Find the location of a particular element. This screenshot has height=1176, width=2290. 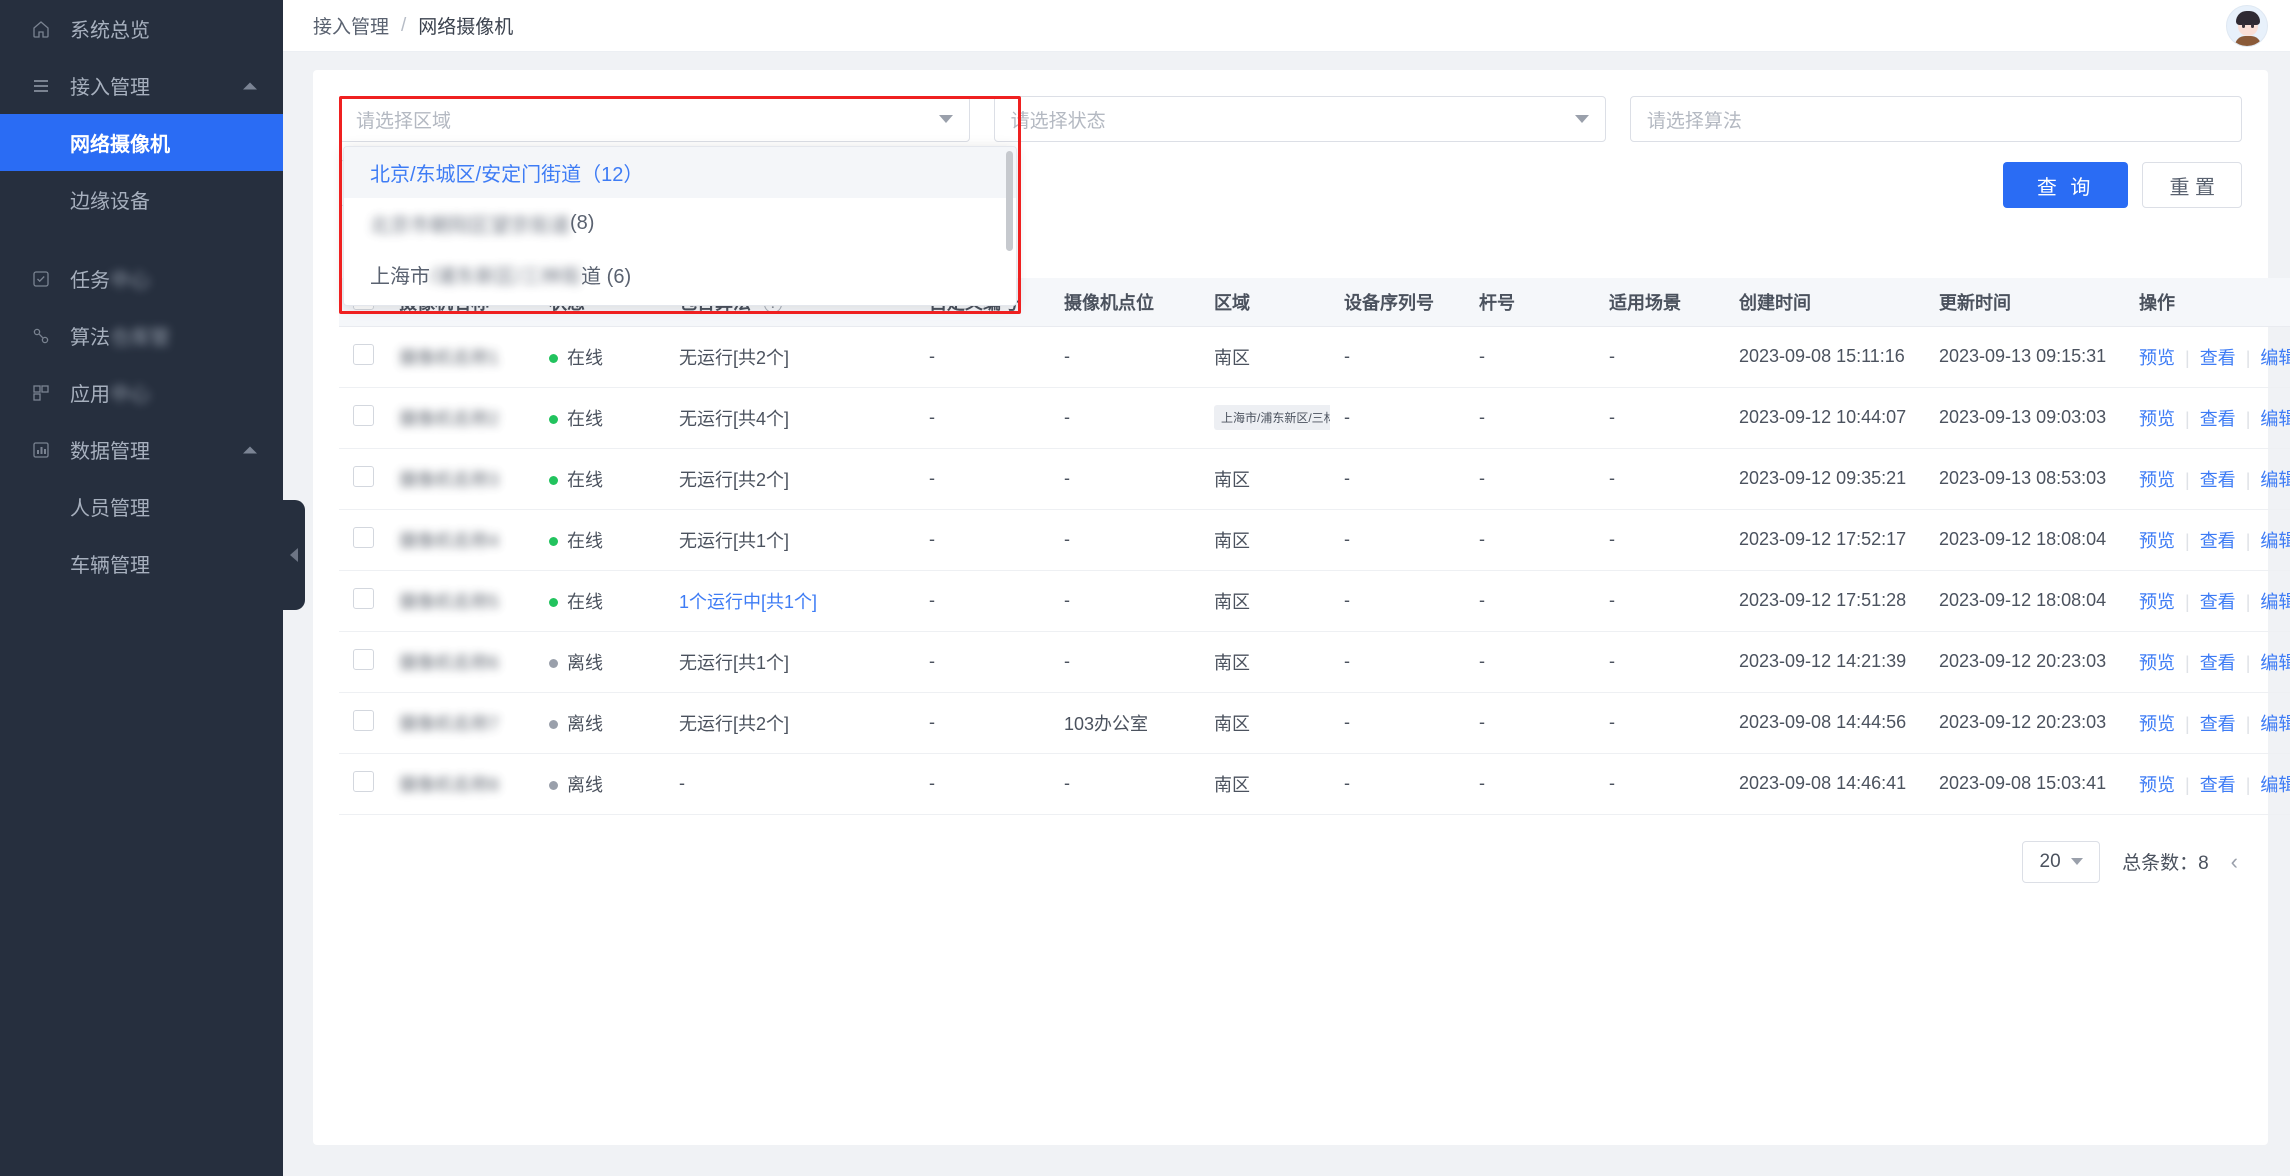

status-select: 请选择状态 is located at coordinates (1299, 119).